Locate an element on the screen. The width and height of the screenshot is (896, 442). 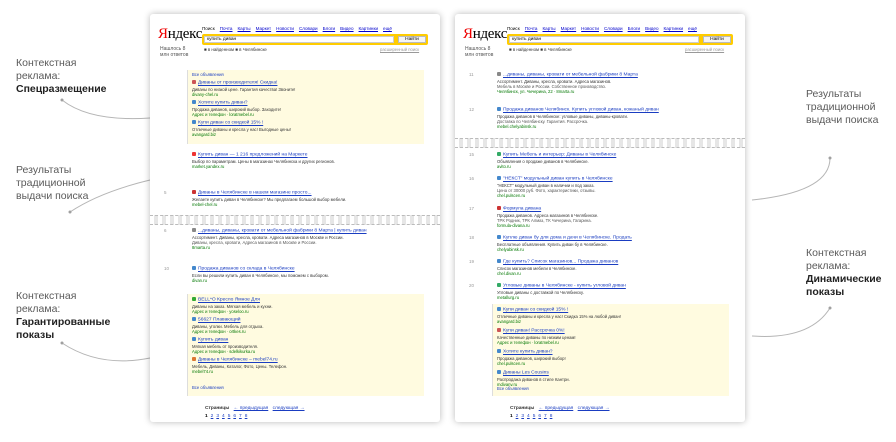
ad-url: chel.pulscen.ru is located at coordinates (613, 363).